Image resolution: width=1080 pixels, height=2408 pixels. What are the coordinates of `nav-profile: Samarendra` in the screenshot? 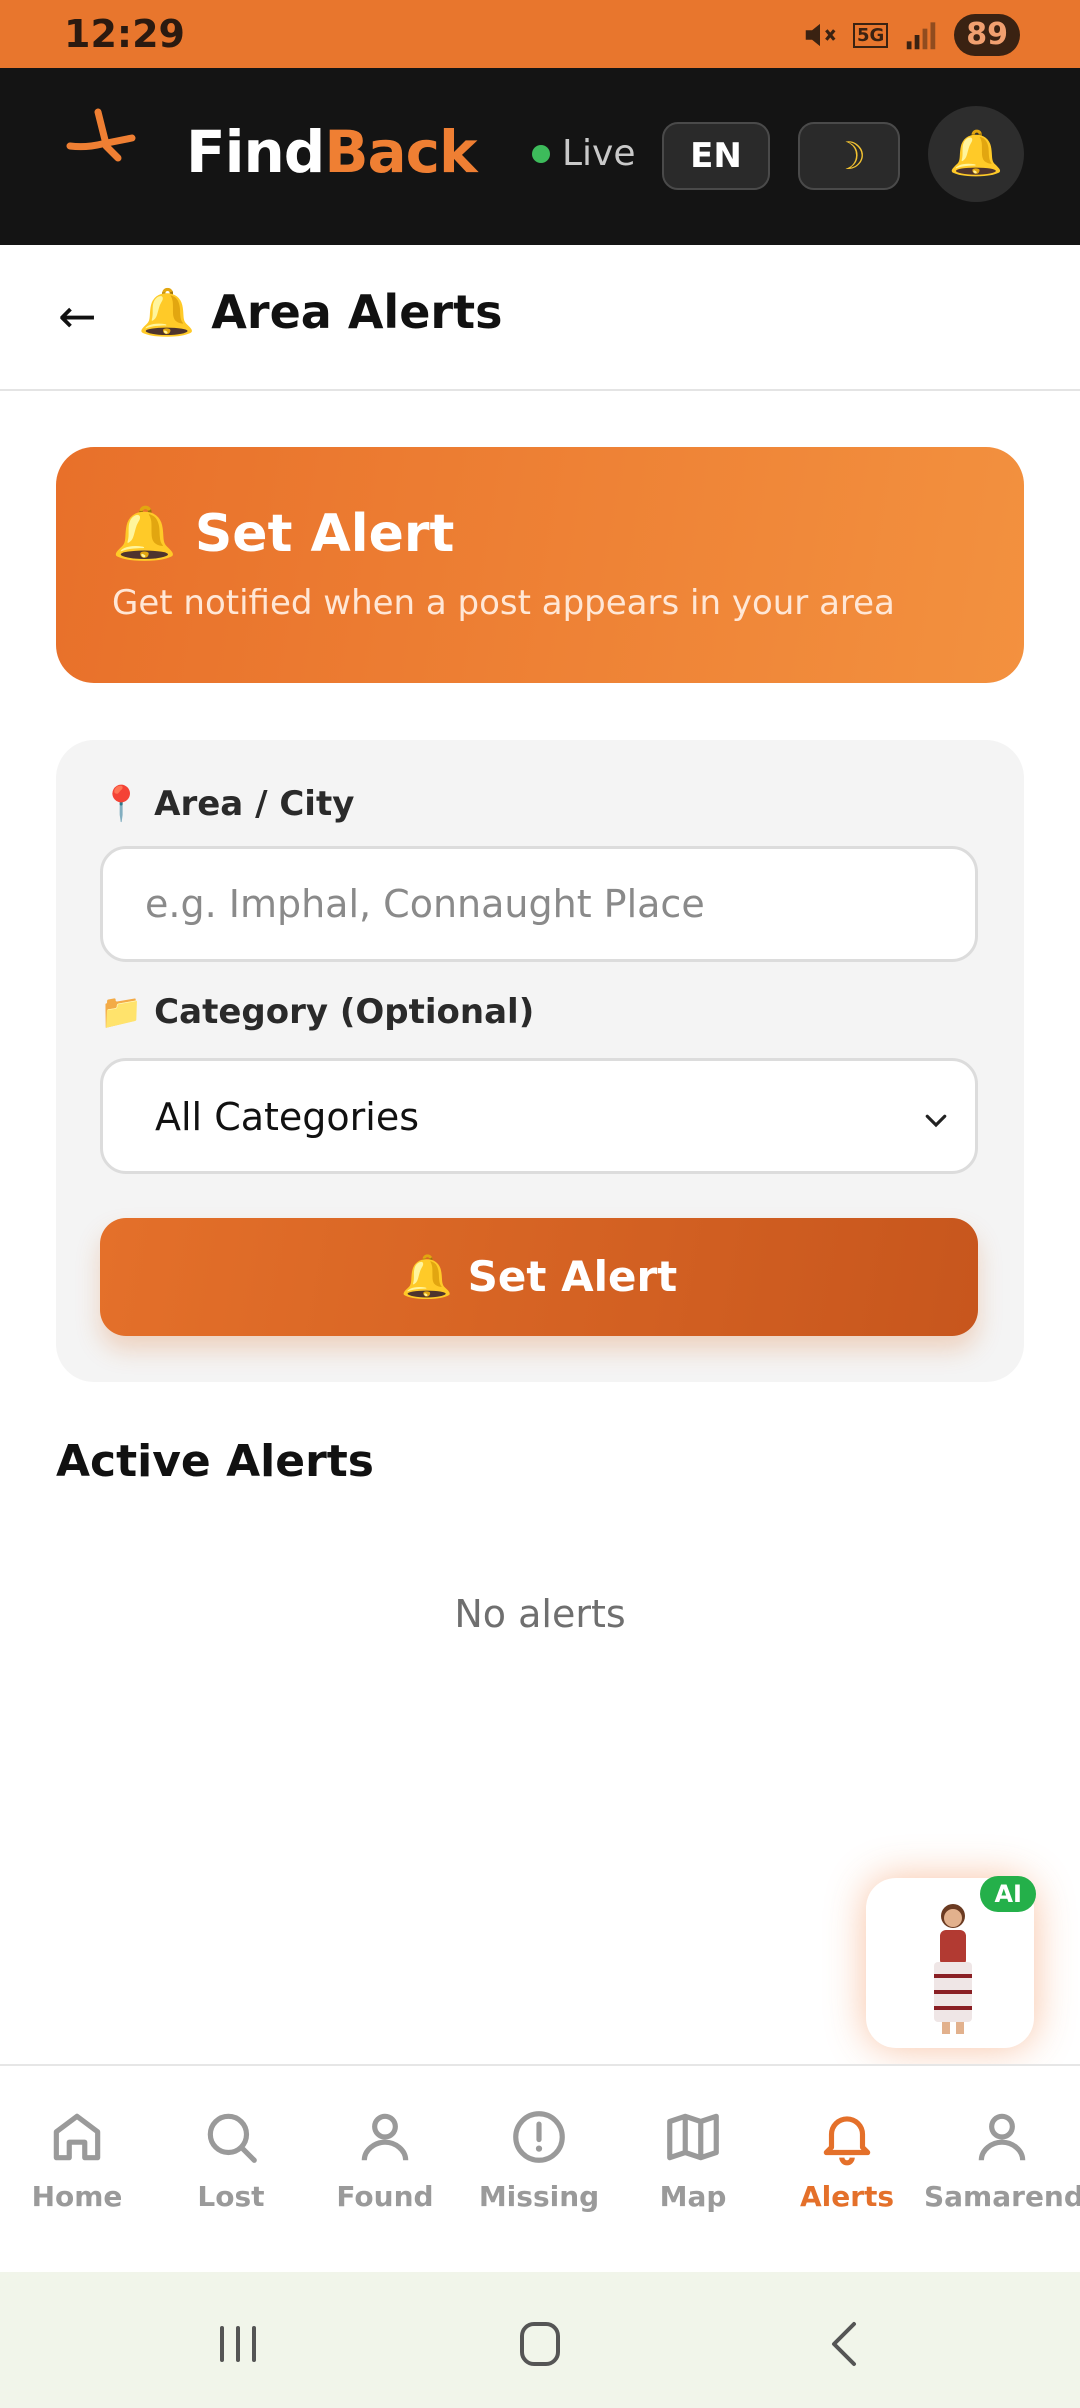 It's located at (1002, 2159).